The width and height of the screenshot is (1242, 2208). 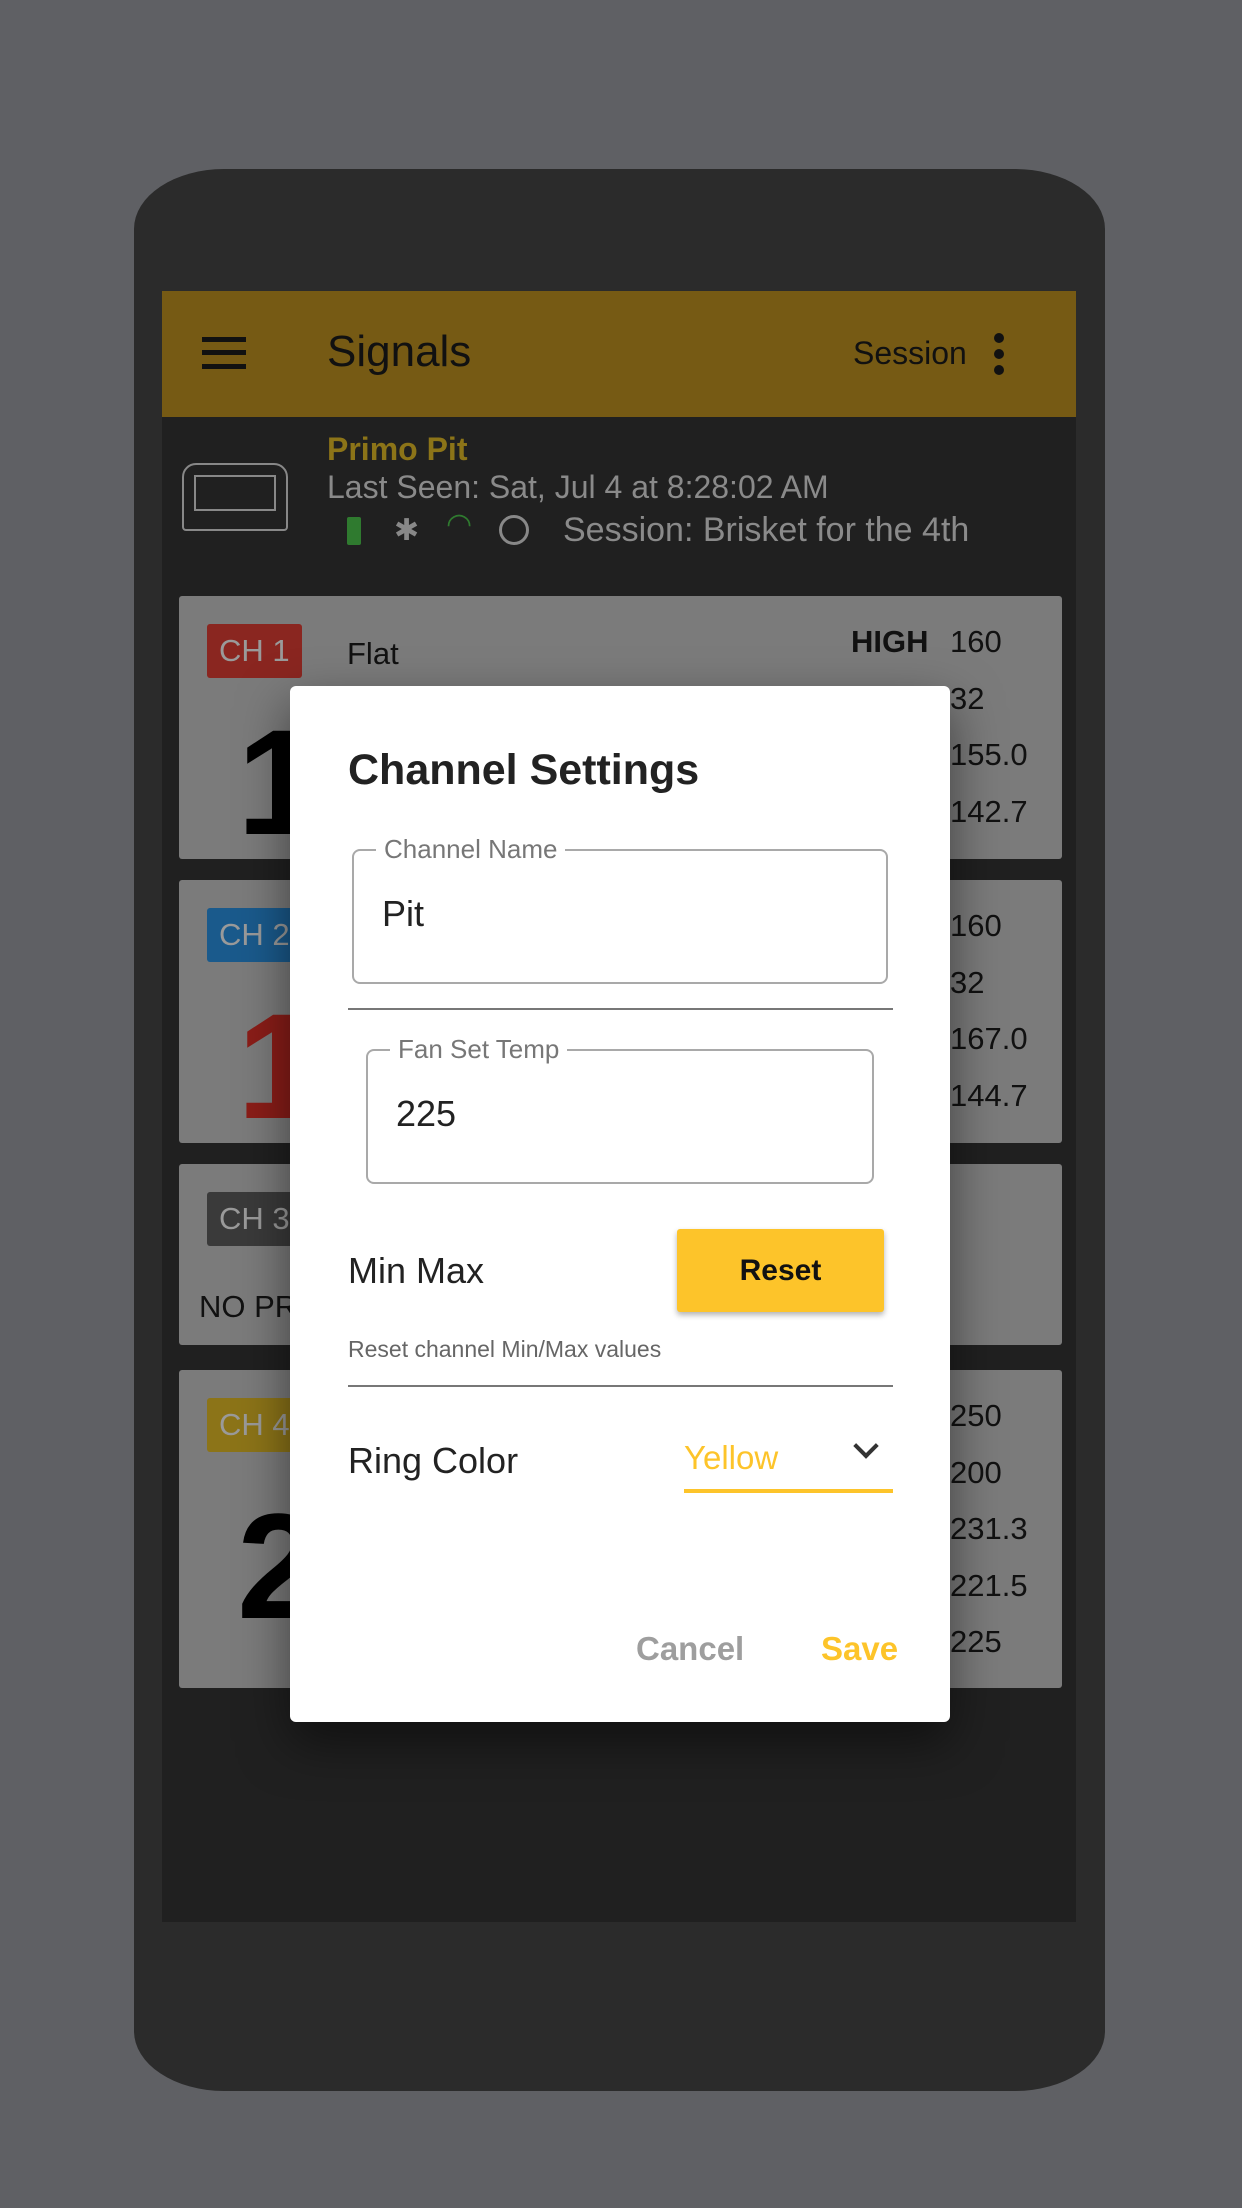 What do you see at coordinates (403, 913) in the screenshot?
I see `channel-name-value: Pit` at bounding box center [403, 913].